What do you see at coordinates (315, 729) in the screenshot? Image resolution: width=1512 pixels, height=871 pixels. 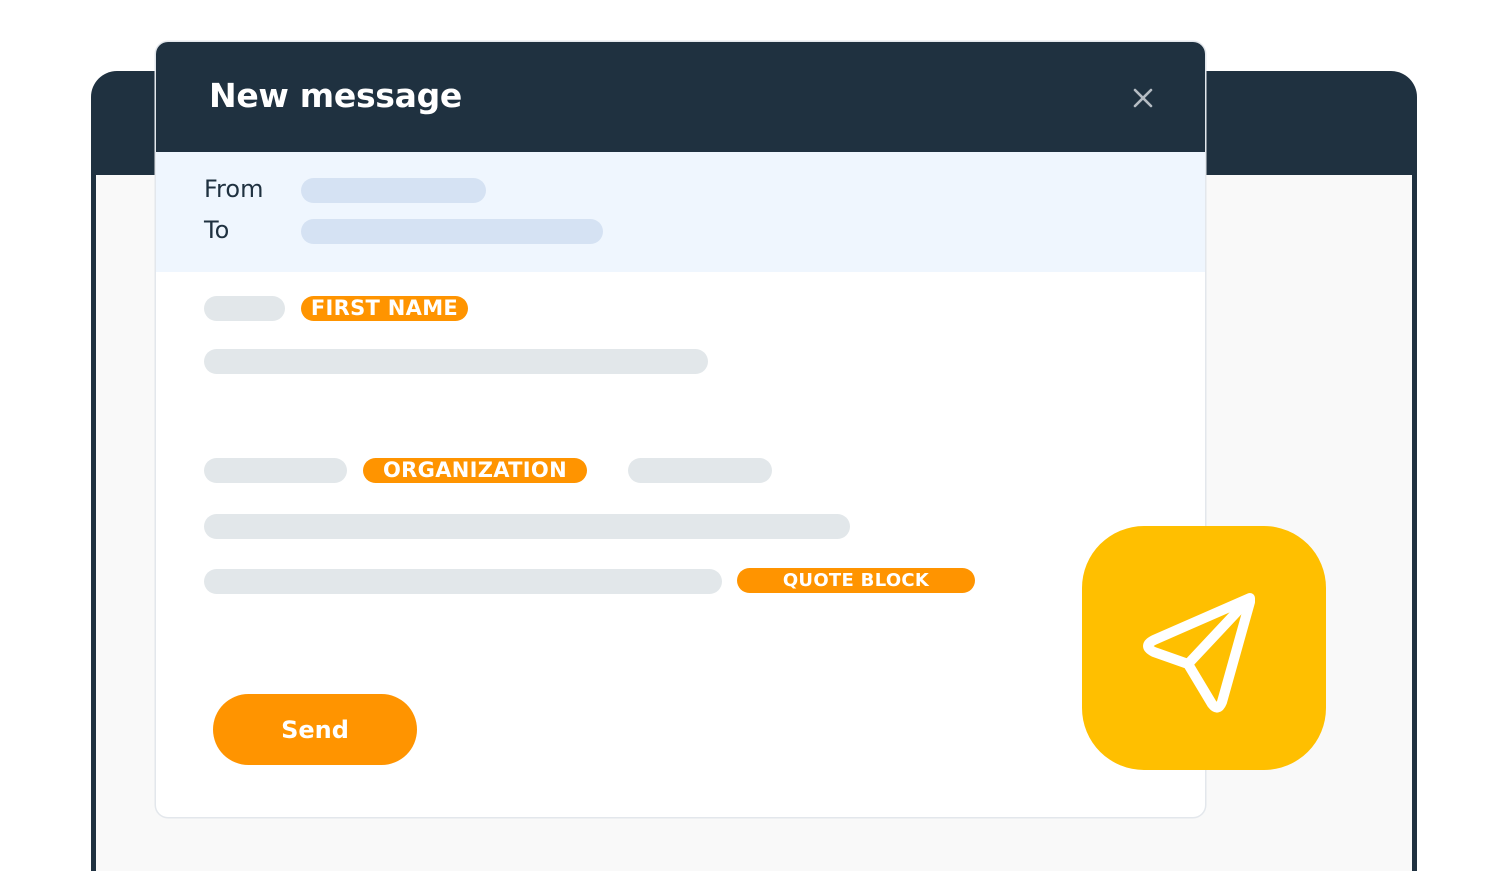 I see `send-button: Send` at bounding box center [315, 729].